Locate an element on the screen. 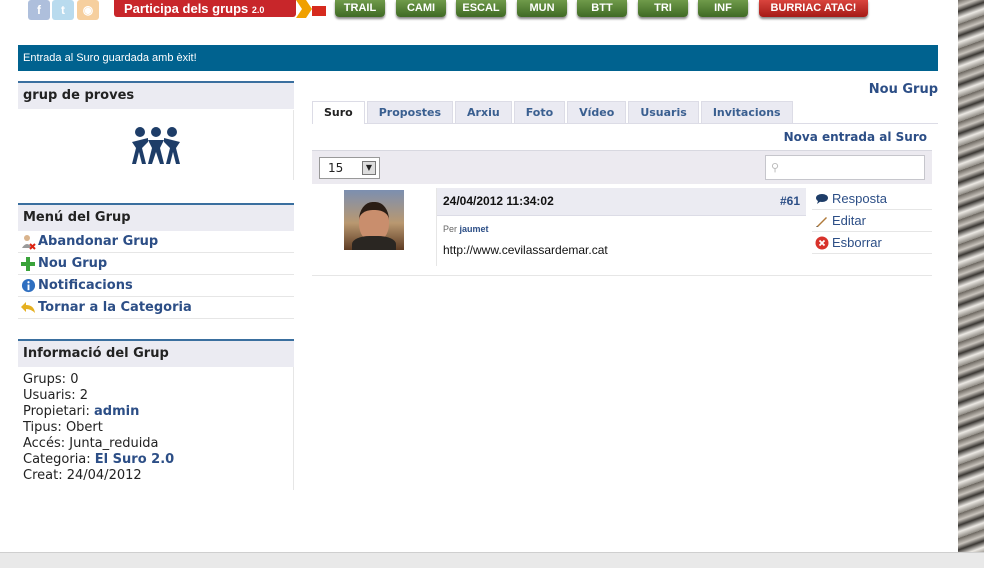  action-label: Resposta is located at coordinates (859, 198).